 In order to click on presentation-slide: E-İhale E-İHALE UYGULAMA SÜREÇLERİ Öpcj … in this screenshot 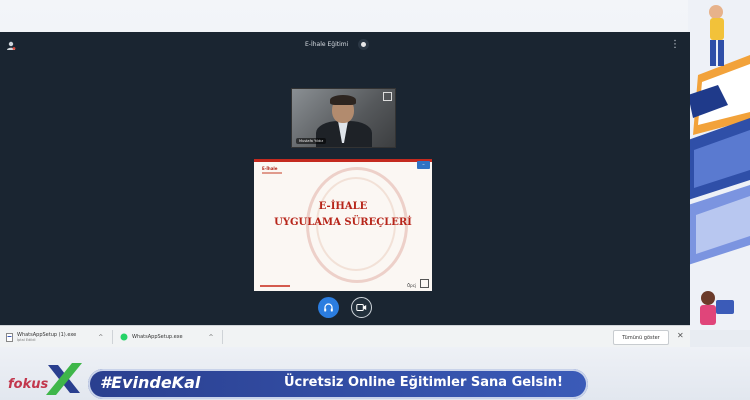, I will do `click(343, 225)`.